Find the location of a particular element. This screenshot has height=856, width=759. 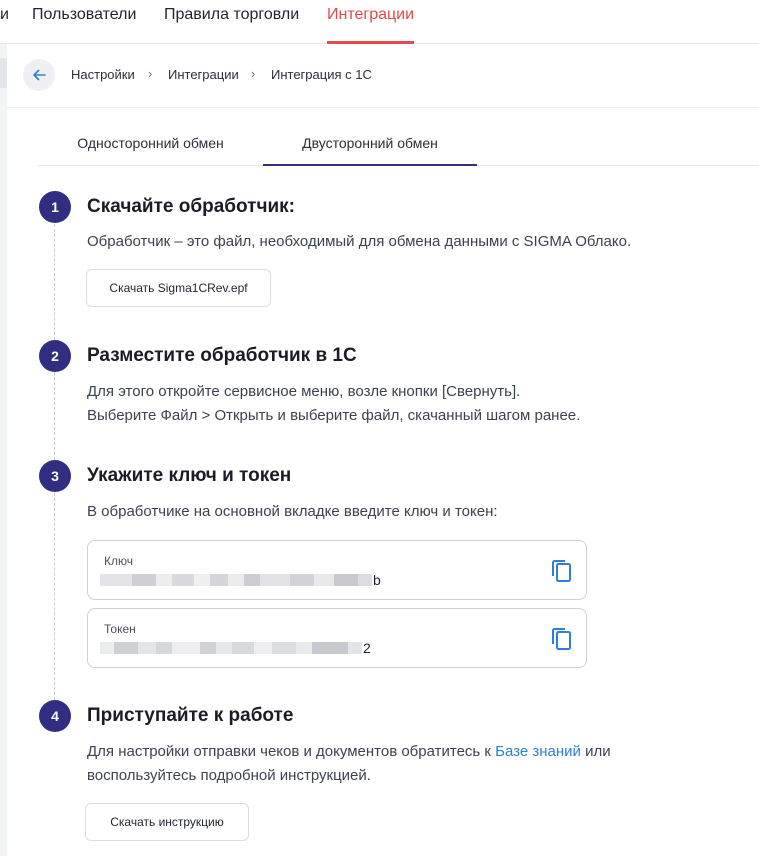

key-field: Ключ b is located at coordinates (337, 570).